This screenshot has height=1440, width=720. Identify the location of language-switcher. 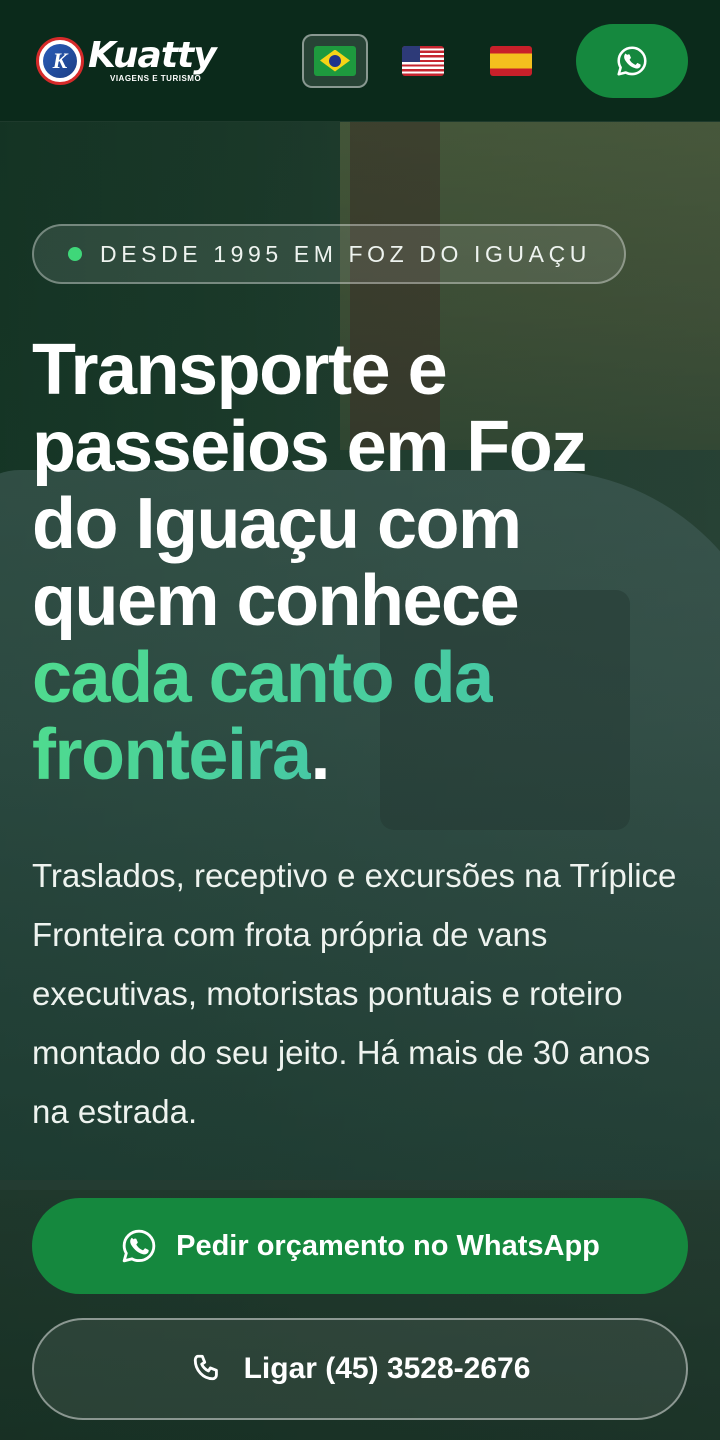
(495, 60).